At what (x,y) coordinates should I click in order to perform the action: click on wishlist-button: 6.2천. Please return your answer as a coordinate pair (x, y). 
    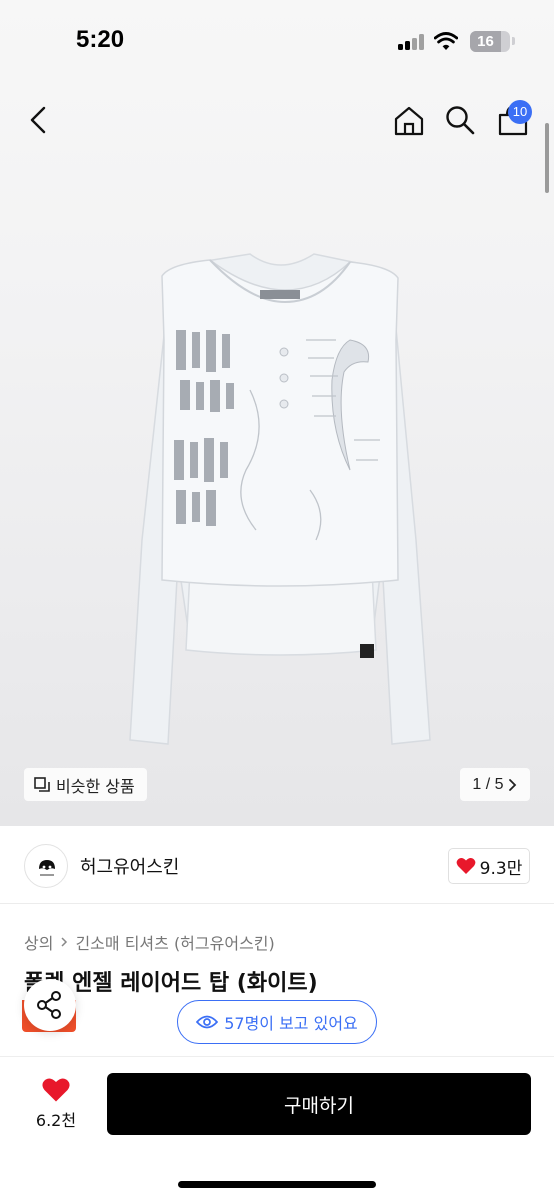
    Looking at the image, I should click on (56, 1104).